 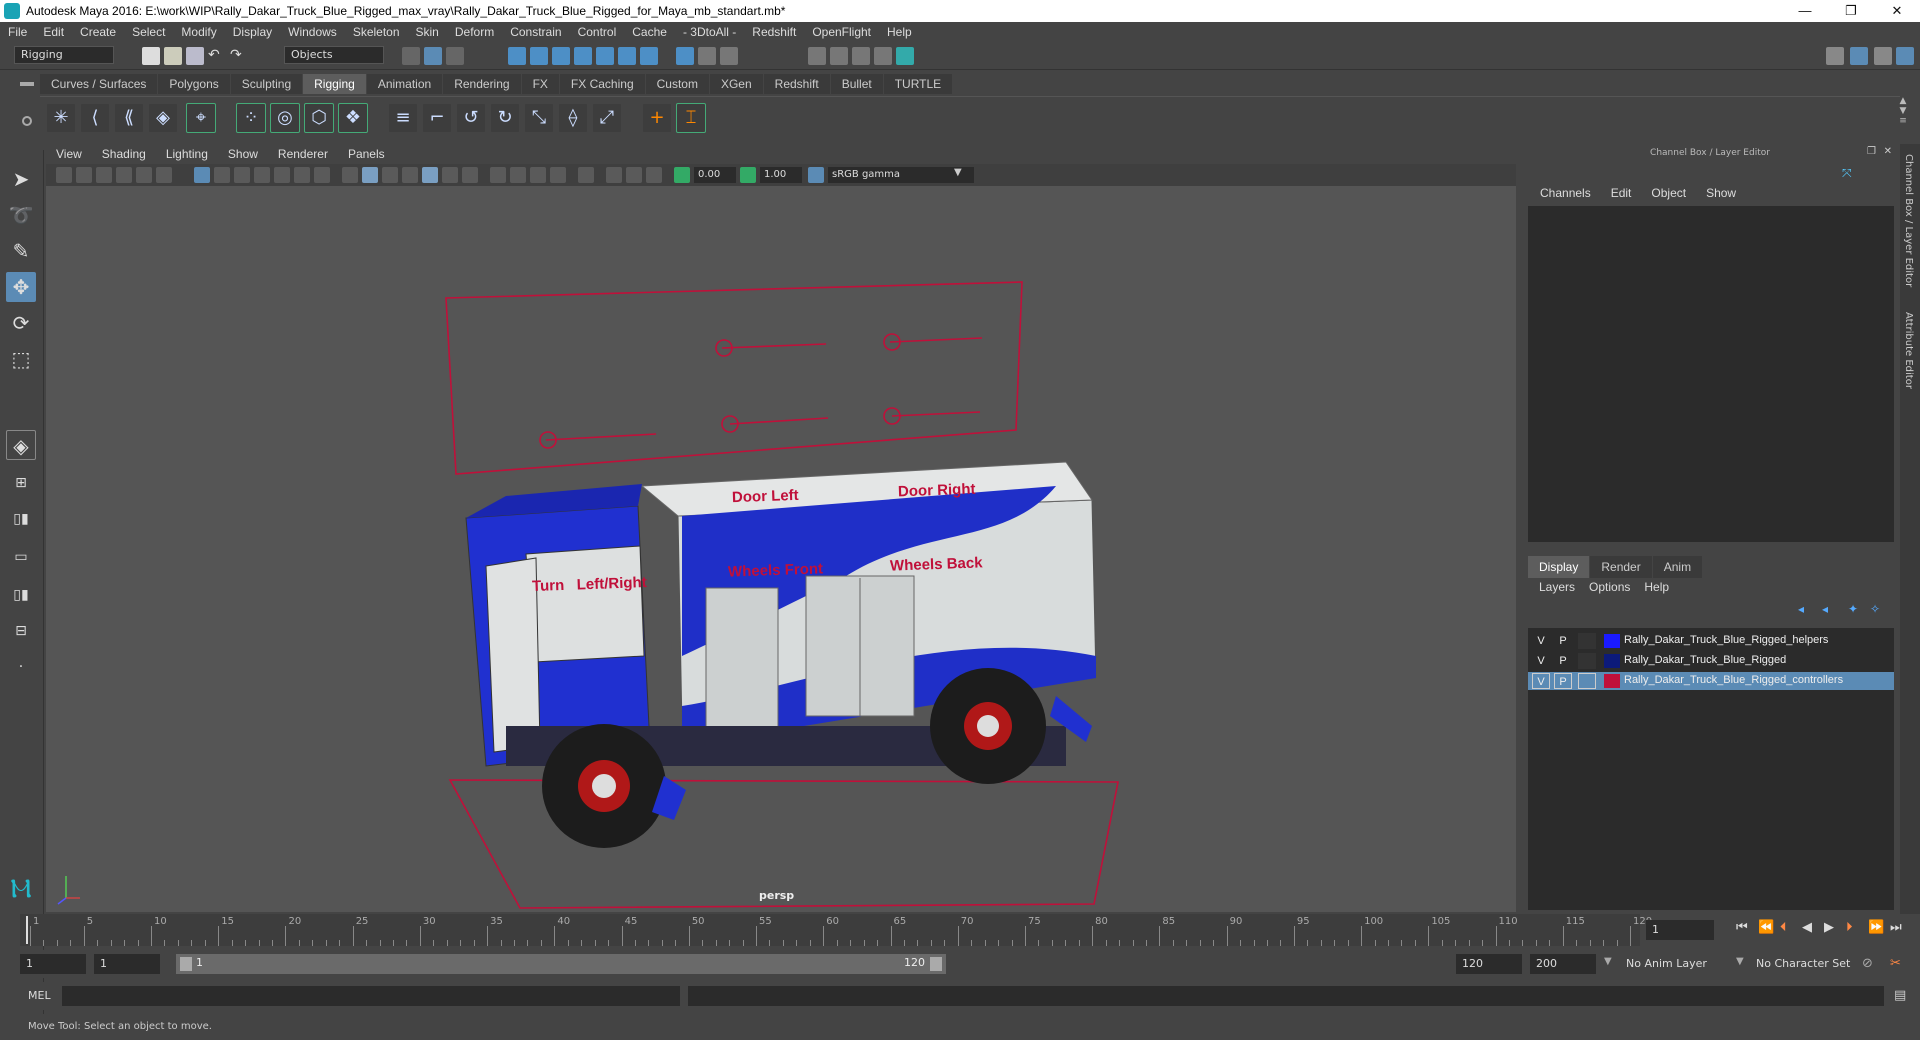 What do you see at coordinates (302, 175) in the screenshot?
I see `safe-action-icon` at bounding box center [302, 175].